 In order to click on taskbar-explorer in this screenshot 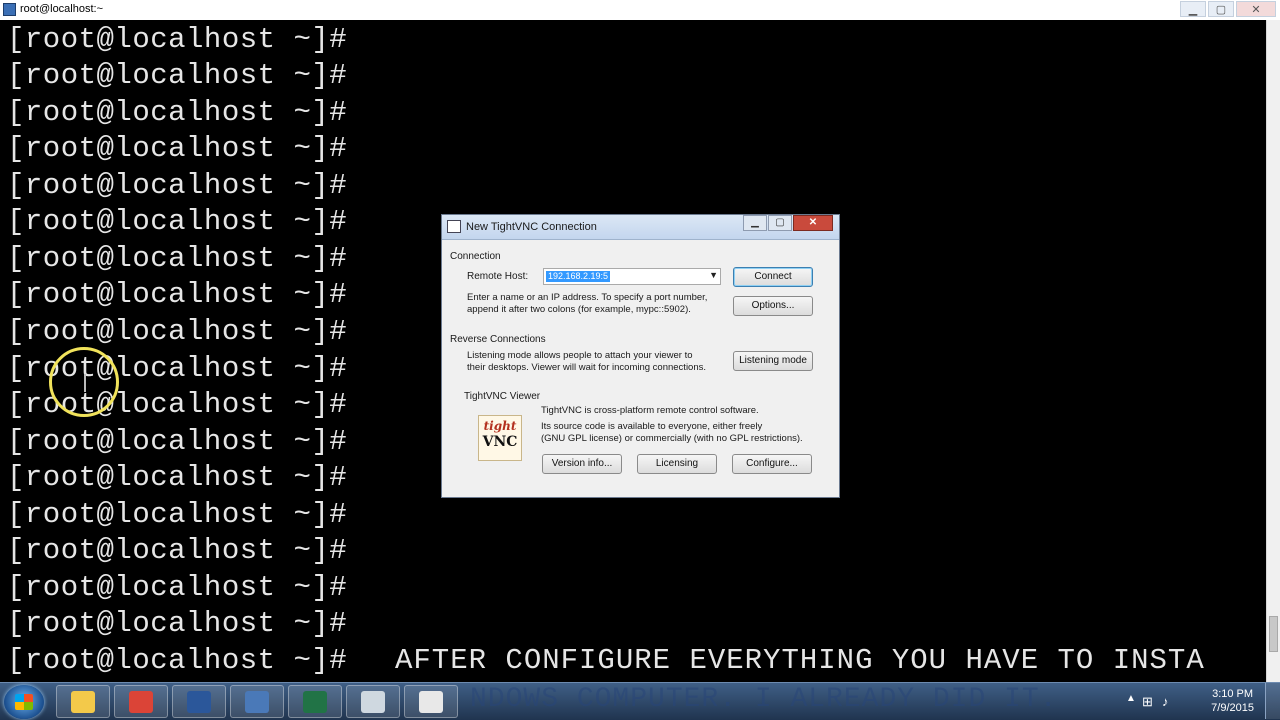, I will do `click(83, 701)`.